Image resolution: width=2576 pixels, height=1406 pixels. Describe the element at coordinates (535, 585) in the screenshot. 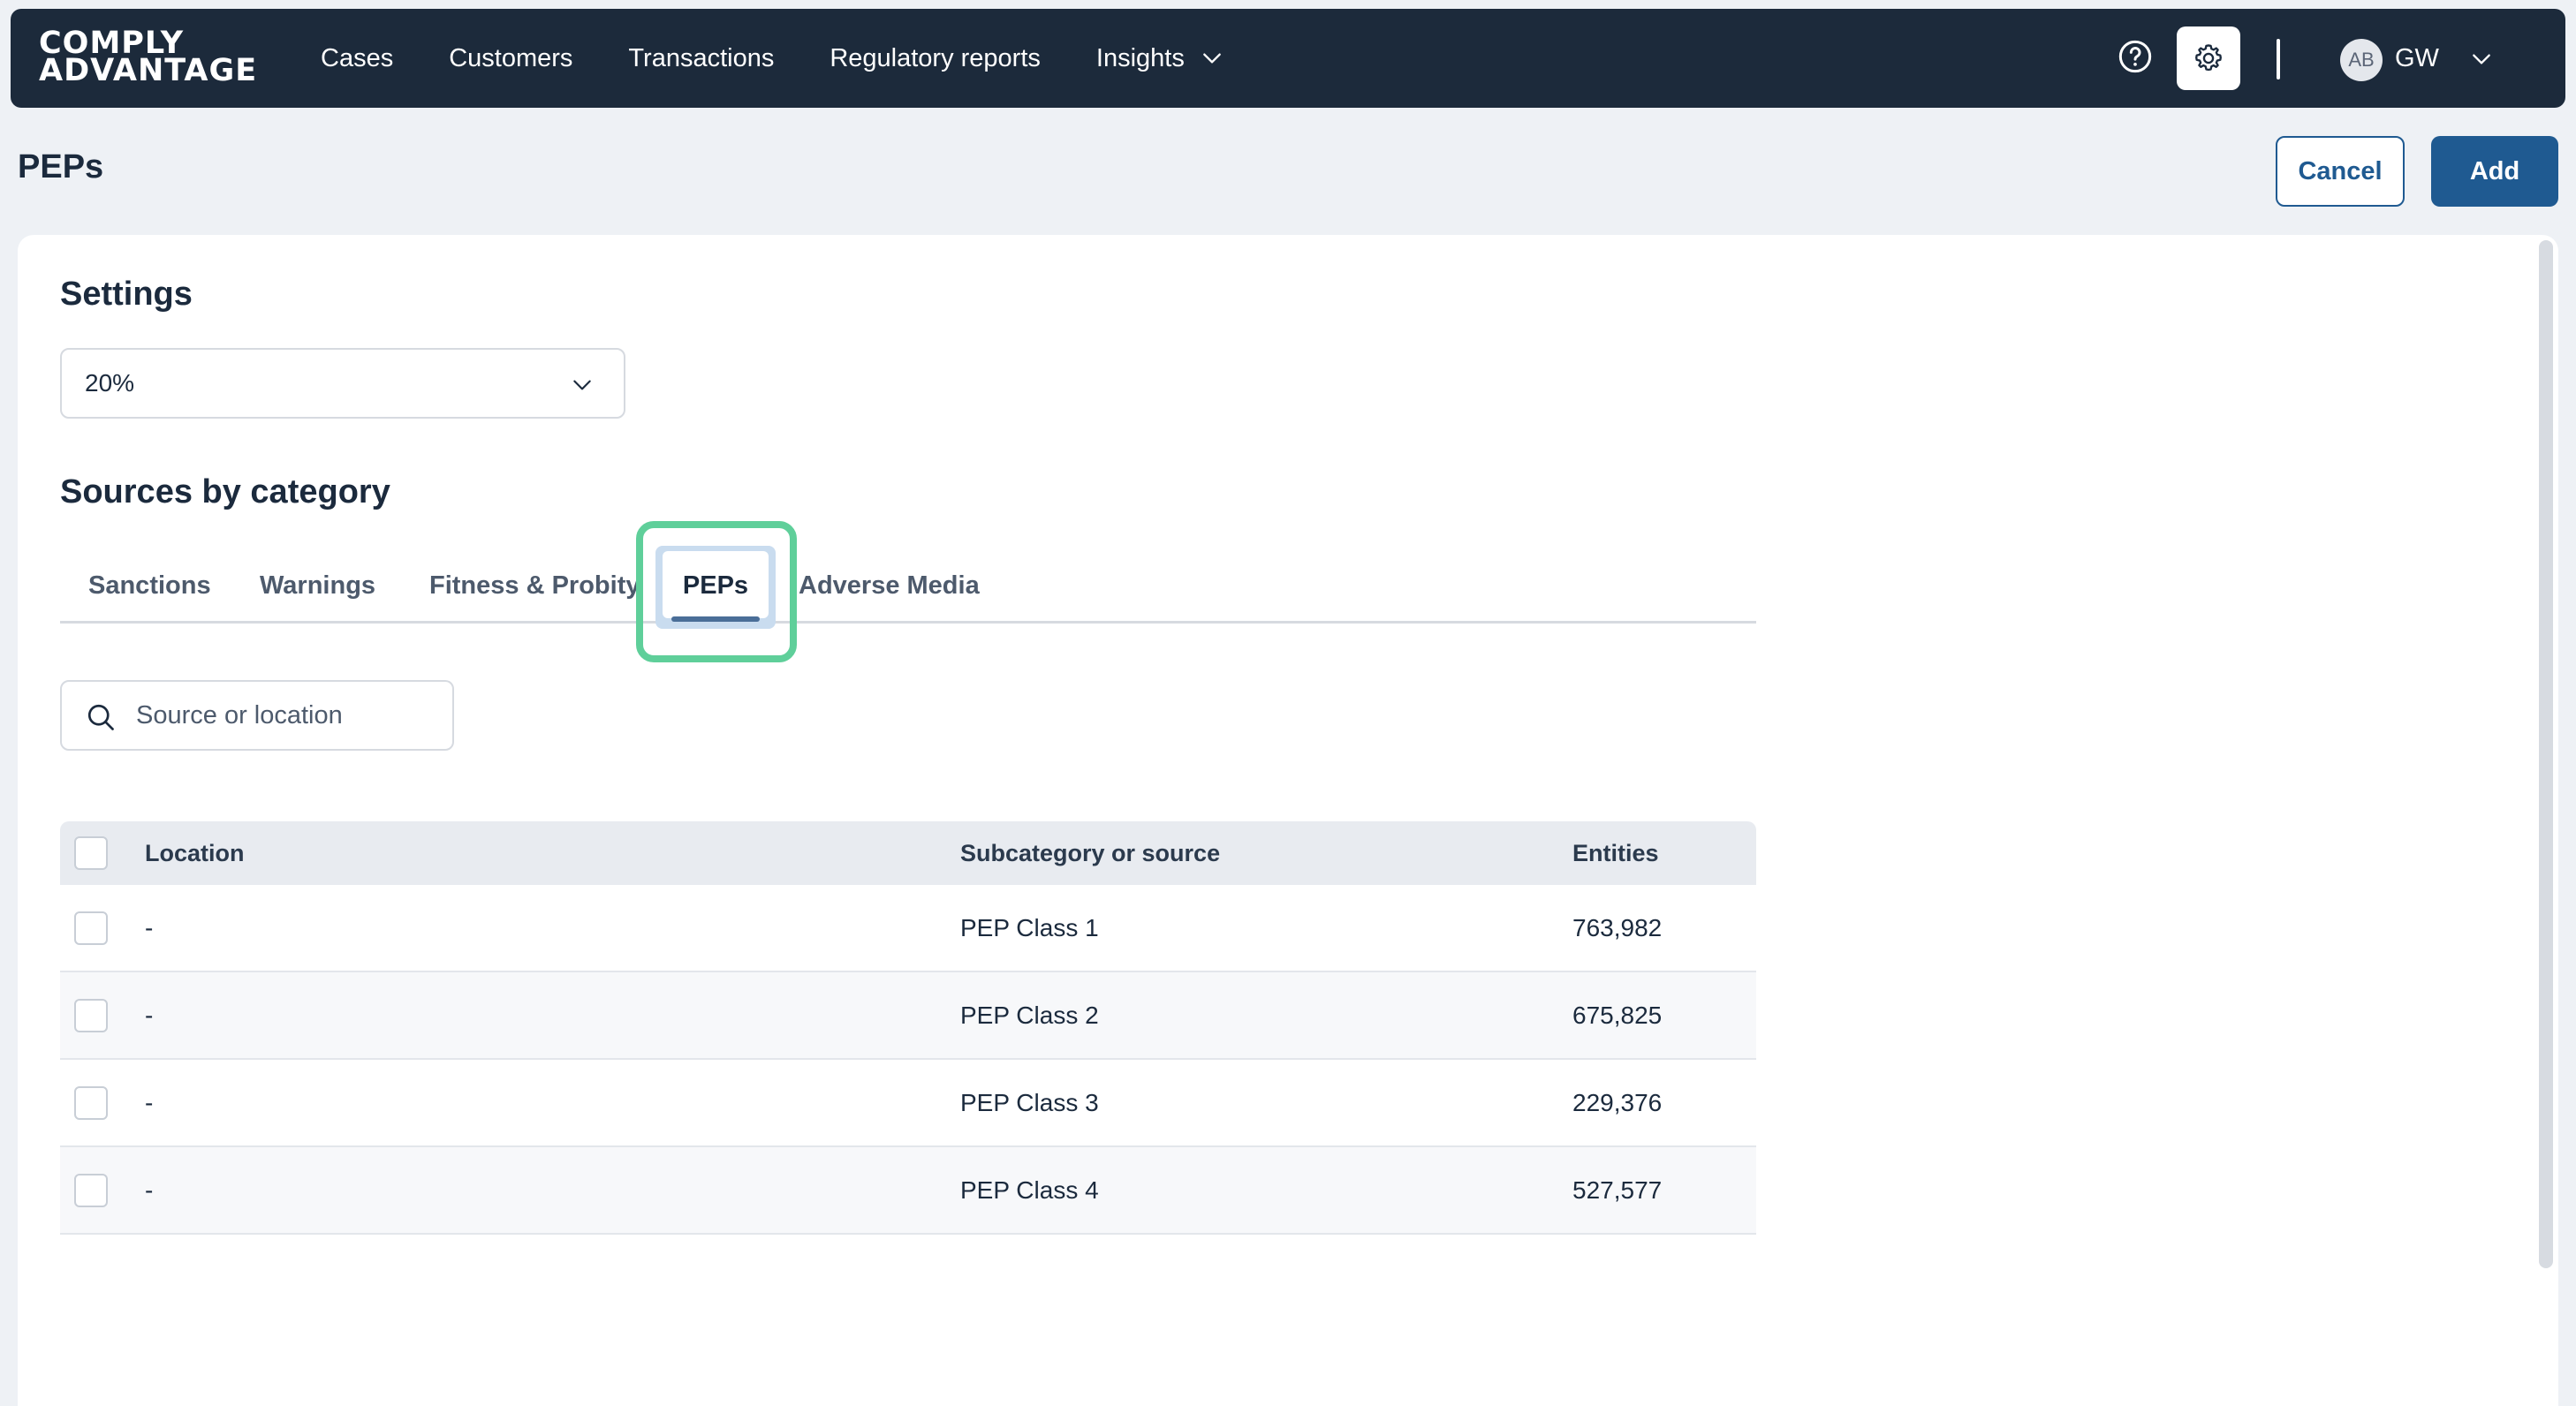

I see `tab-fitness-probity: Fitness & Probity` at that location.